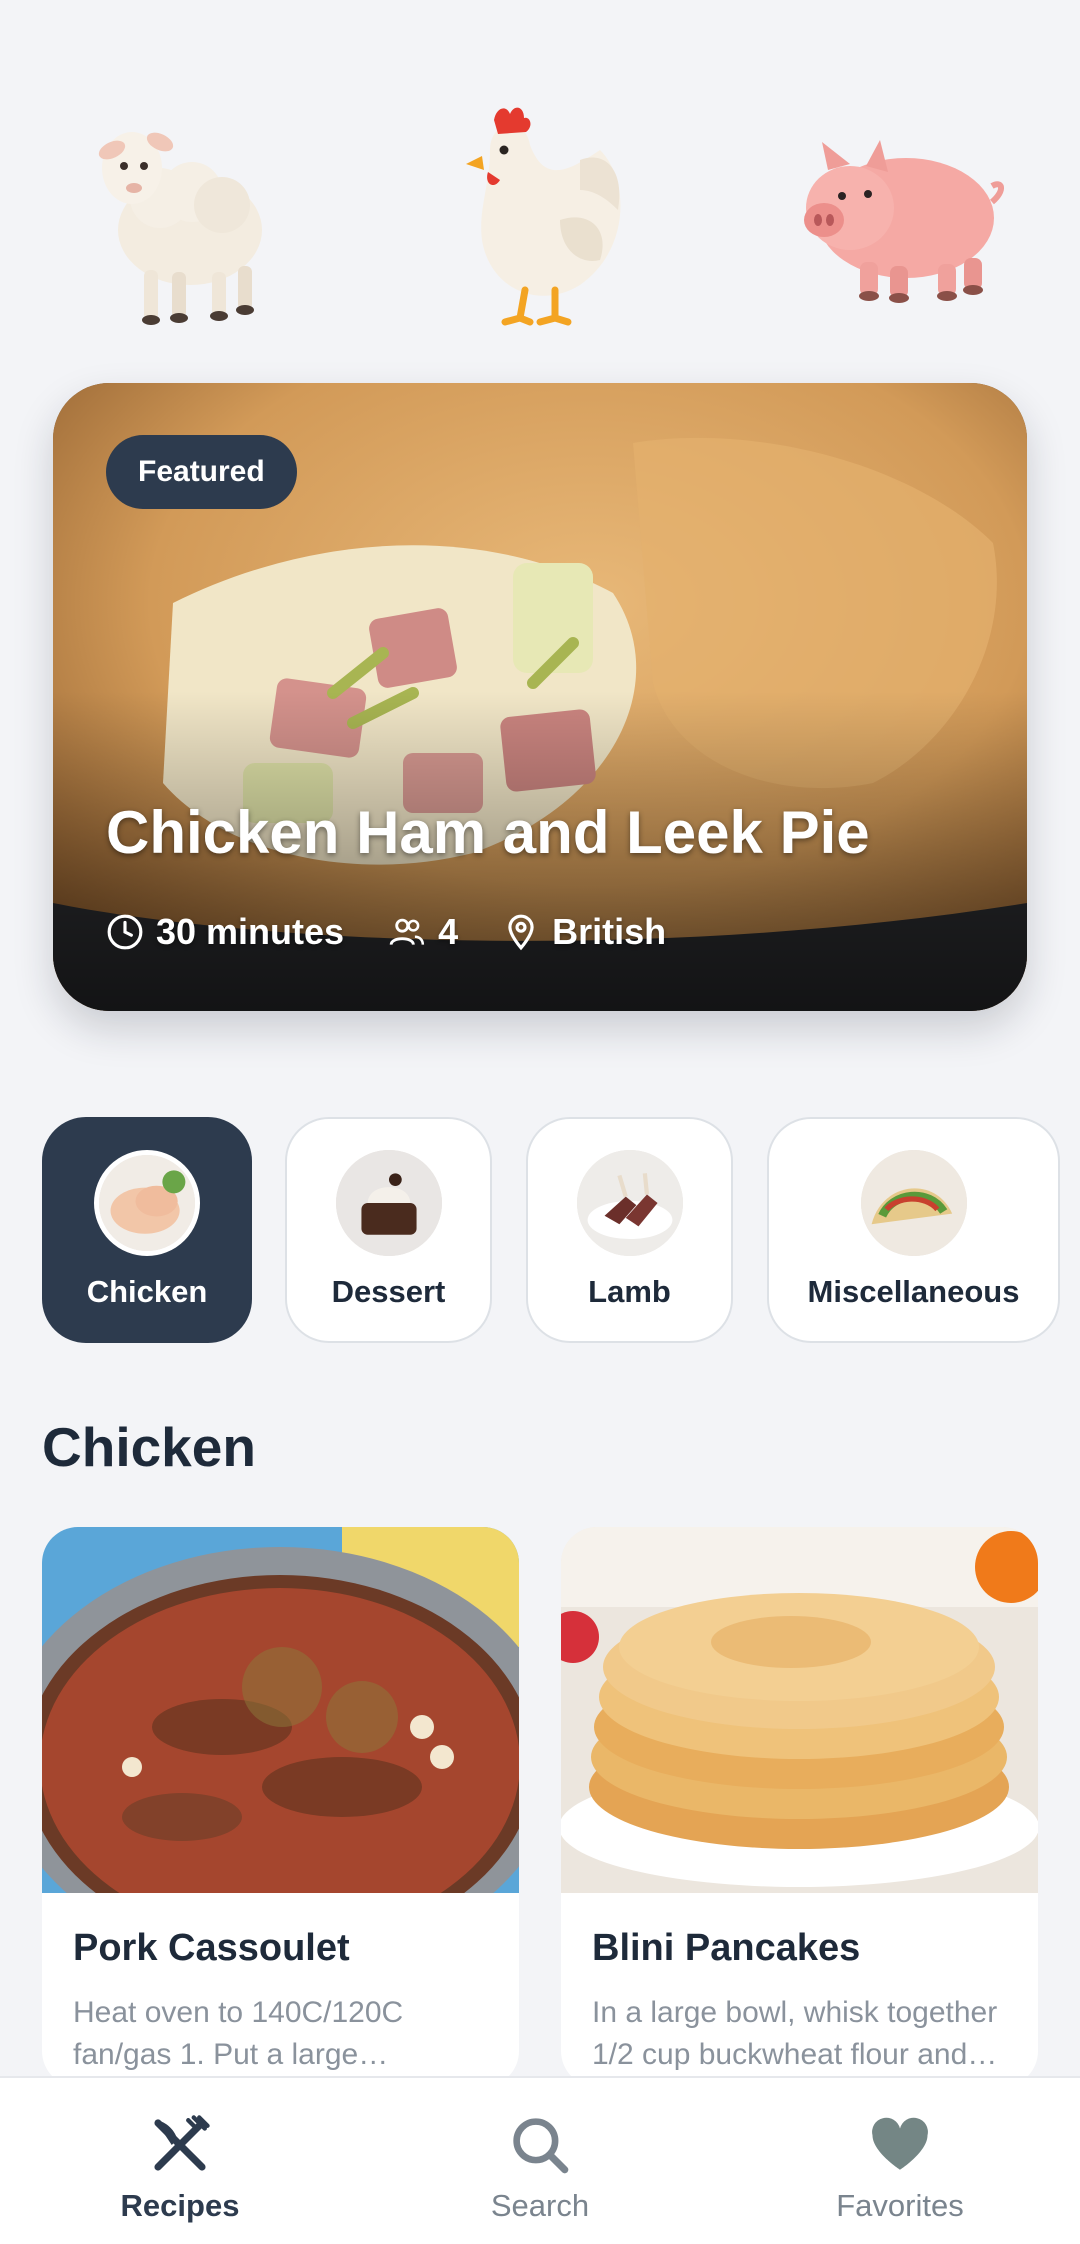 This screenshot has height=2244, width=1080. What do you see at coordinates (540, 2205) in the screenshot?
I see `nav-search-label: Search` at bounding box center [540, 2205].